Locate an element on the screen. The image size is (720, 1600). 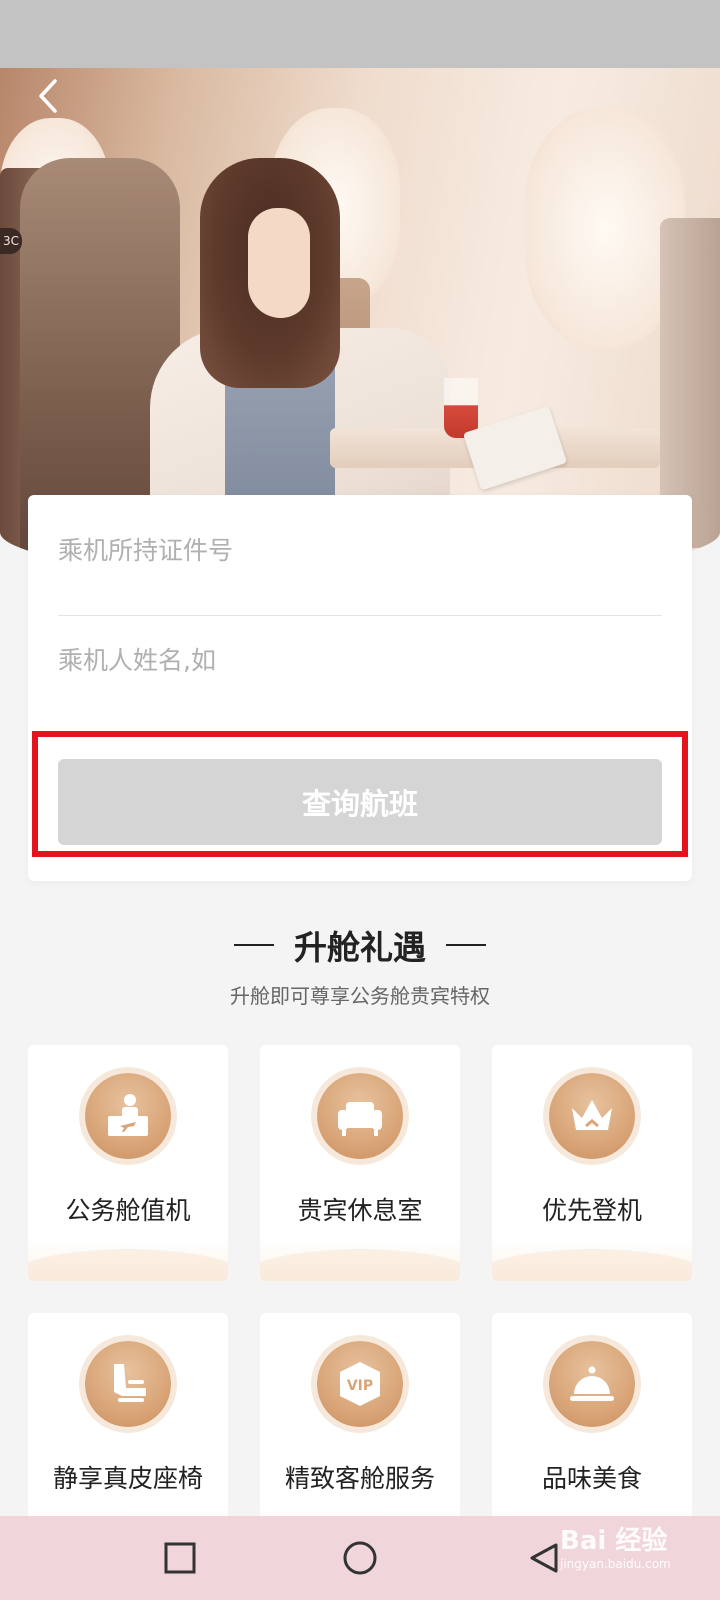
status-bar is located at coordinates (360, 34).